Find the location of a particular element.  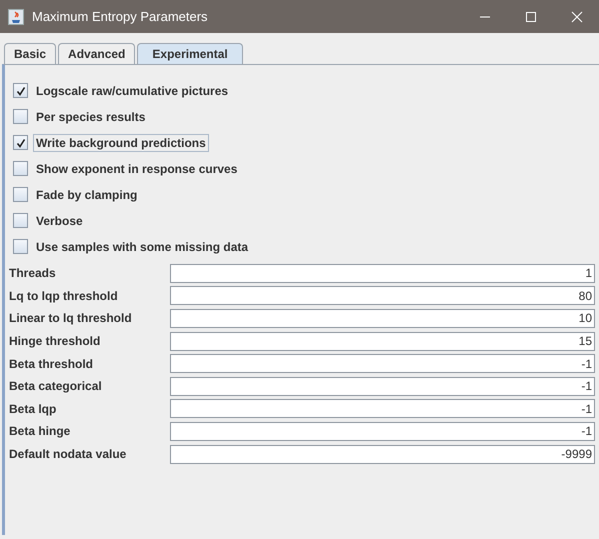

field-label: Beta categorical is located at coordinates (56, 386).